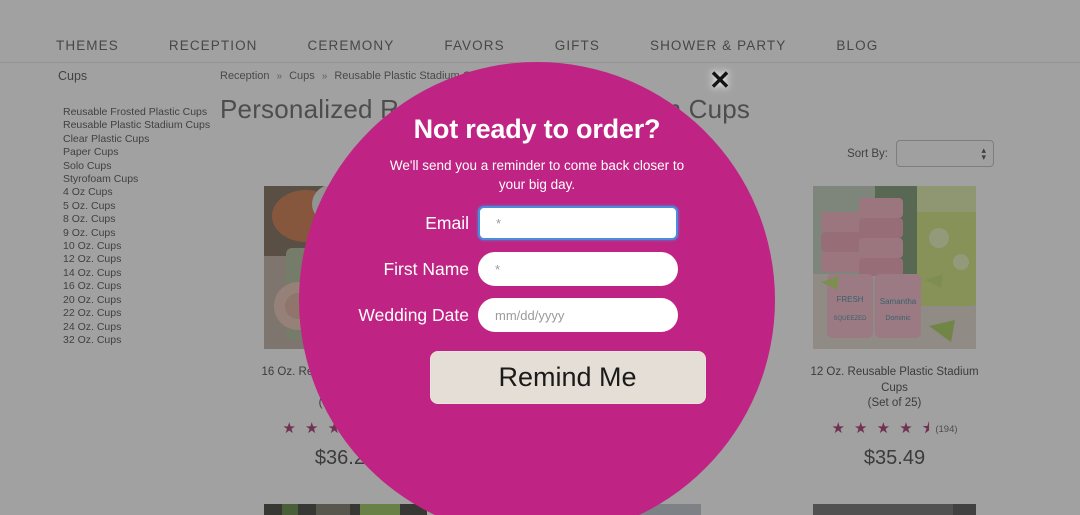  I want to click on field-row-email: Email, so click(537, 223).